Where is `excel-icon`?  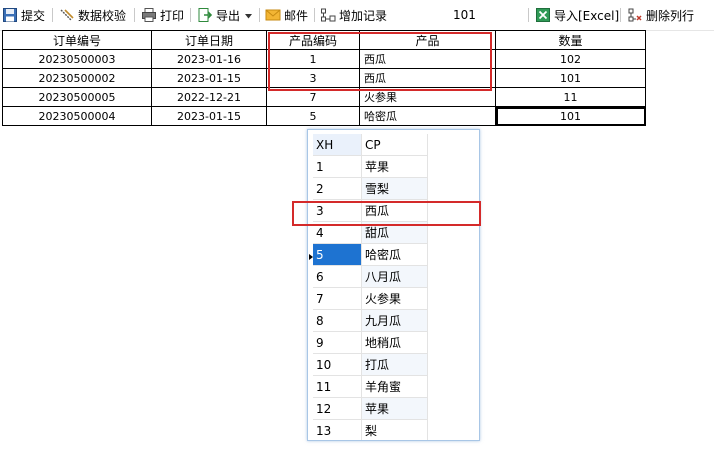 excel-icon is located at coordinates (543, 15).